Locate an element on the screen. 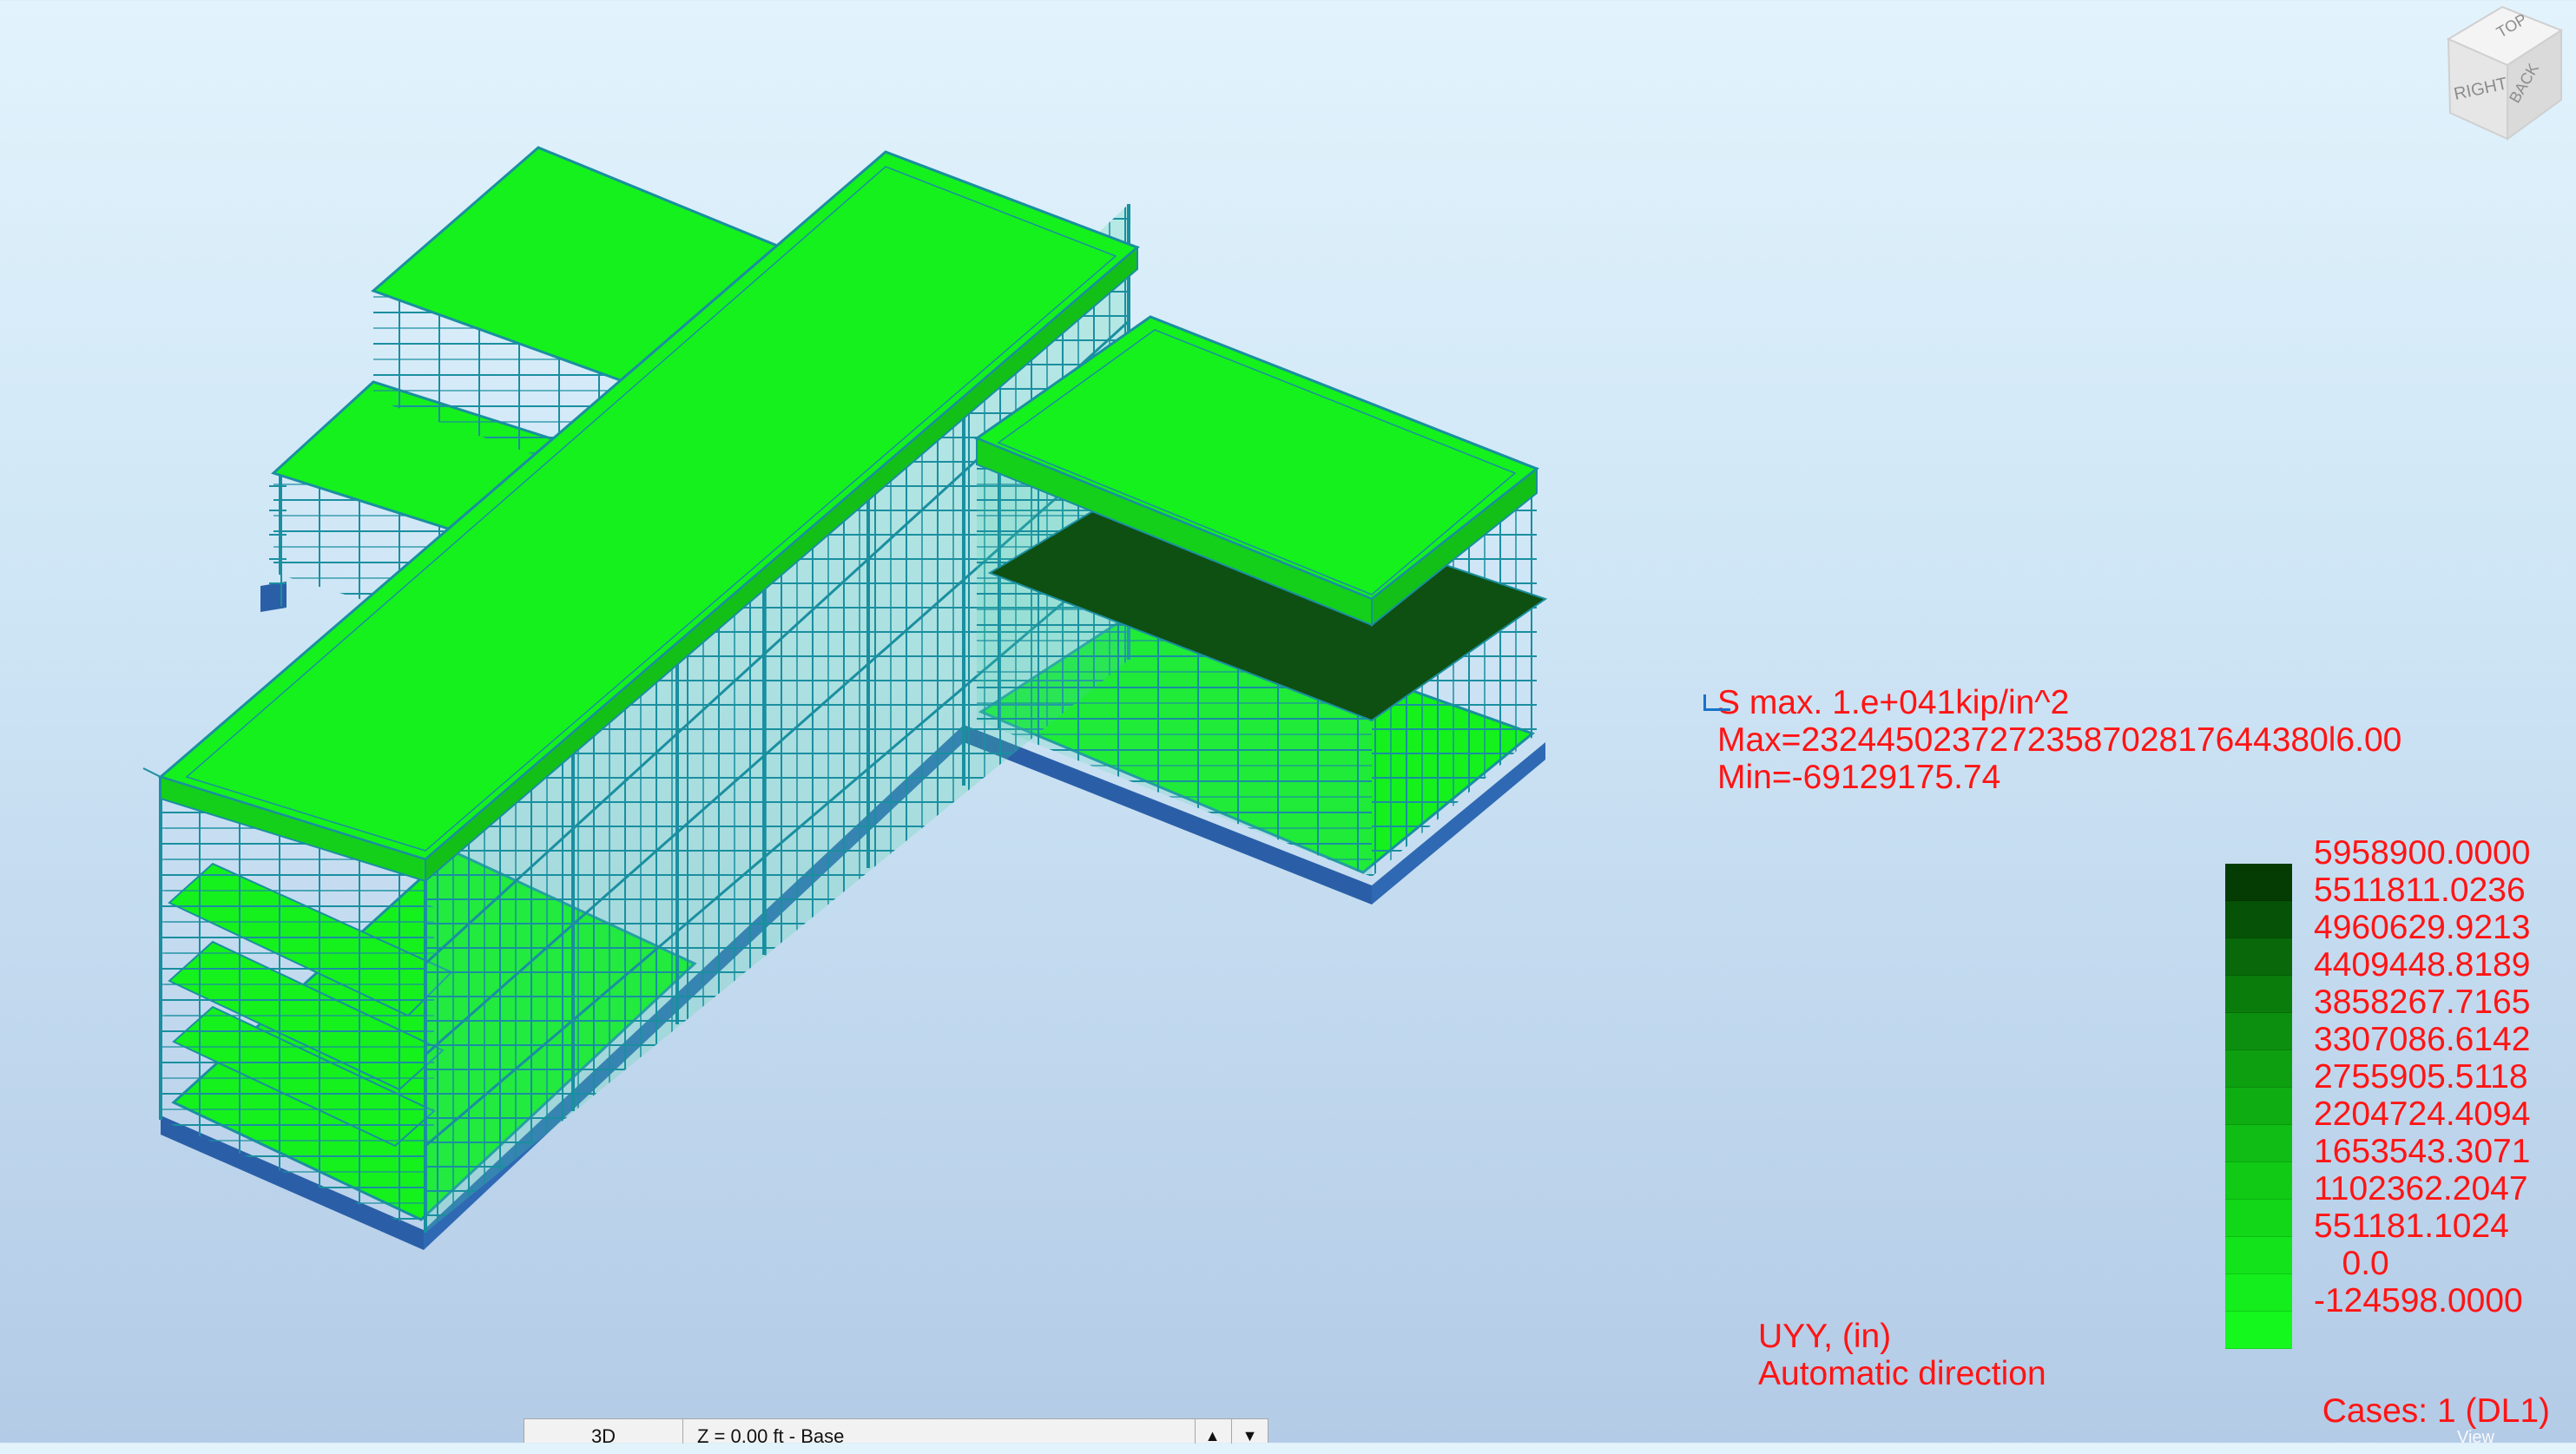 This screenshot has width=2576, height=1454. view-level-bar: 3D Z = 0.00 ft - Base ▲ ▼ is located at coordinates (896, 1432).